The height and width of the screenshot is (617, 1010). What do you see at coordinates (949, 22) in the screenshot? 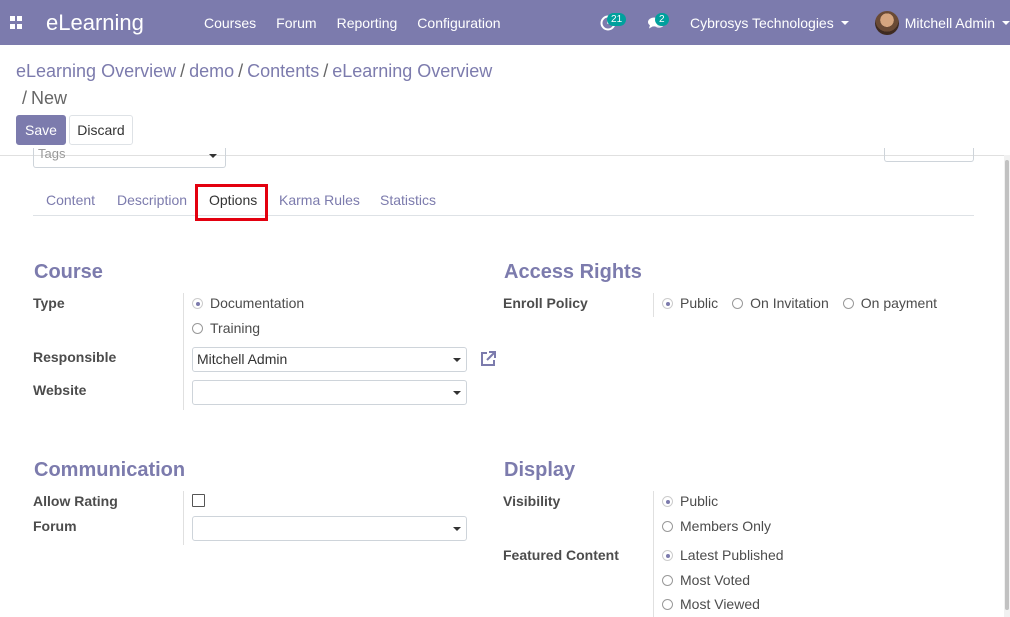
I see `user-name: Mitchell Admin` at bounding box center [949, 22].